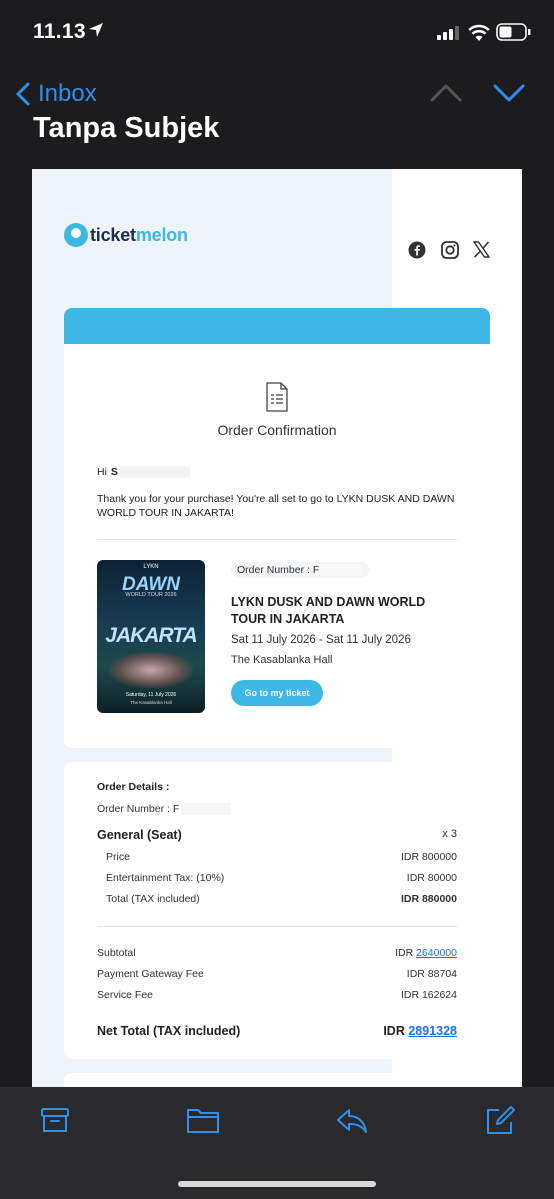  Describe the element at coordinates (281, 899) in the screenshot. I see `total-row: Total (TAX included) IDR 880000` at that location.